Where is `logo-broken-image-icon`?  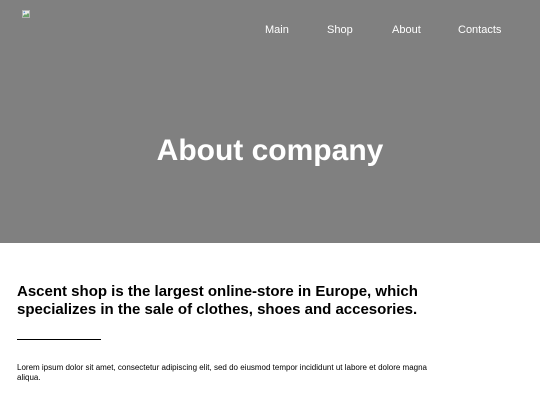
logo-broken-image-icon is located at coordinates (26, 14).